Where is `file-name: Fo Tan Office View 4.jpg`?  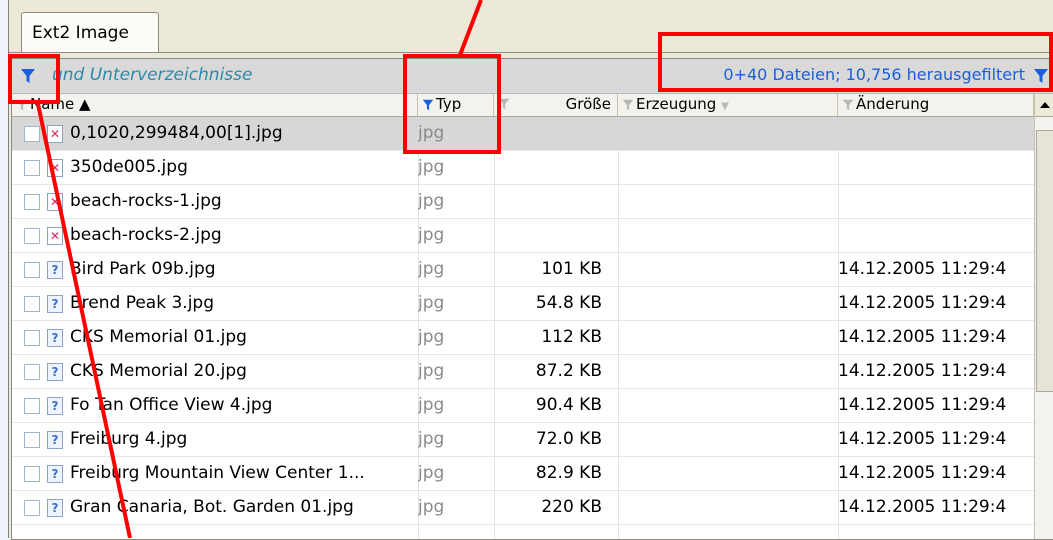 file-name: Fo Tan Office View 4.jpg is located at coordinates (240, 405).